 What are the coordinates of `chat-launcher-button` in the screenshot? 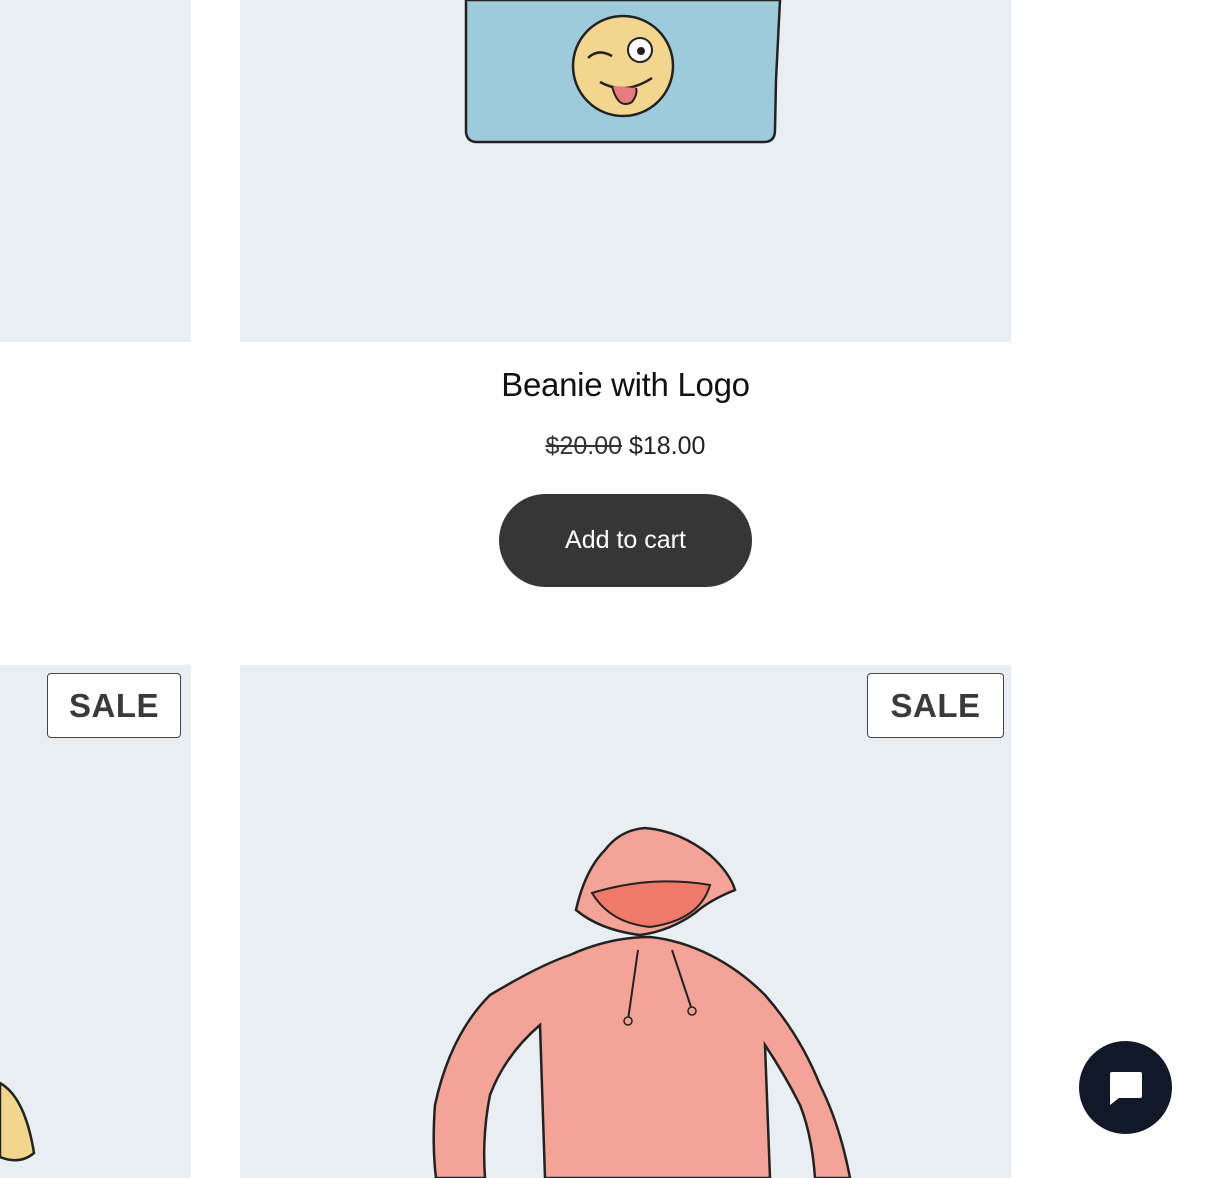 It's located at (1125, 1087).